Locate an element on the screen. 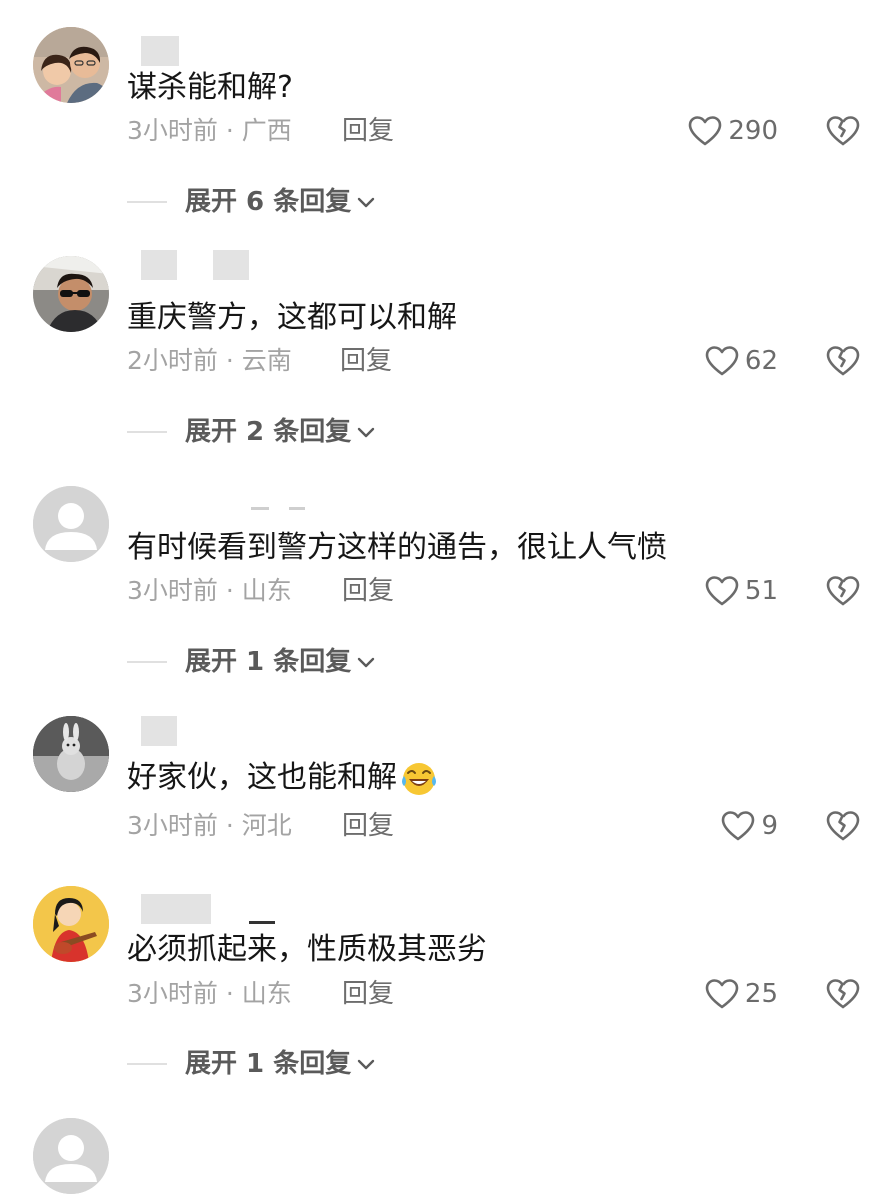 This screenshot has width=896, height=1194. reply-button: 回复 is located at coordinates (368, 994).